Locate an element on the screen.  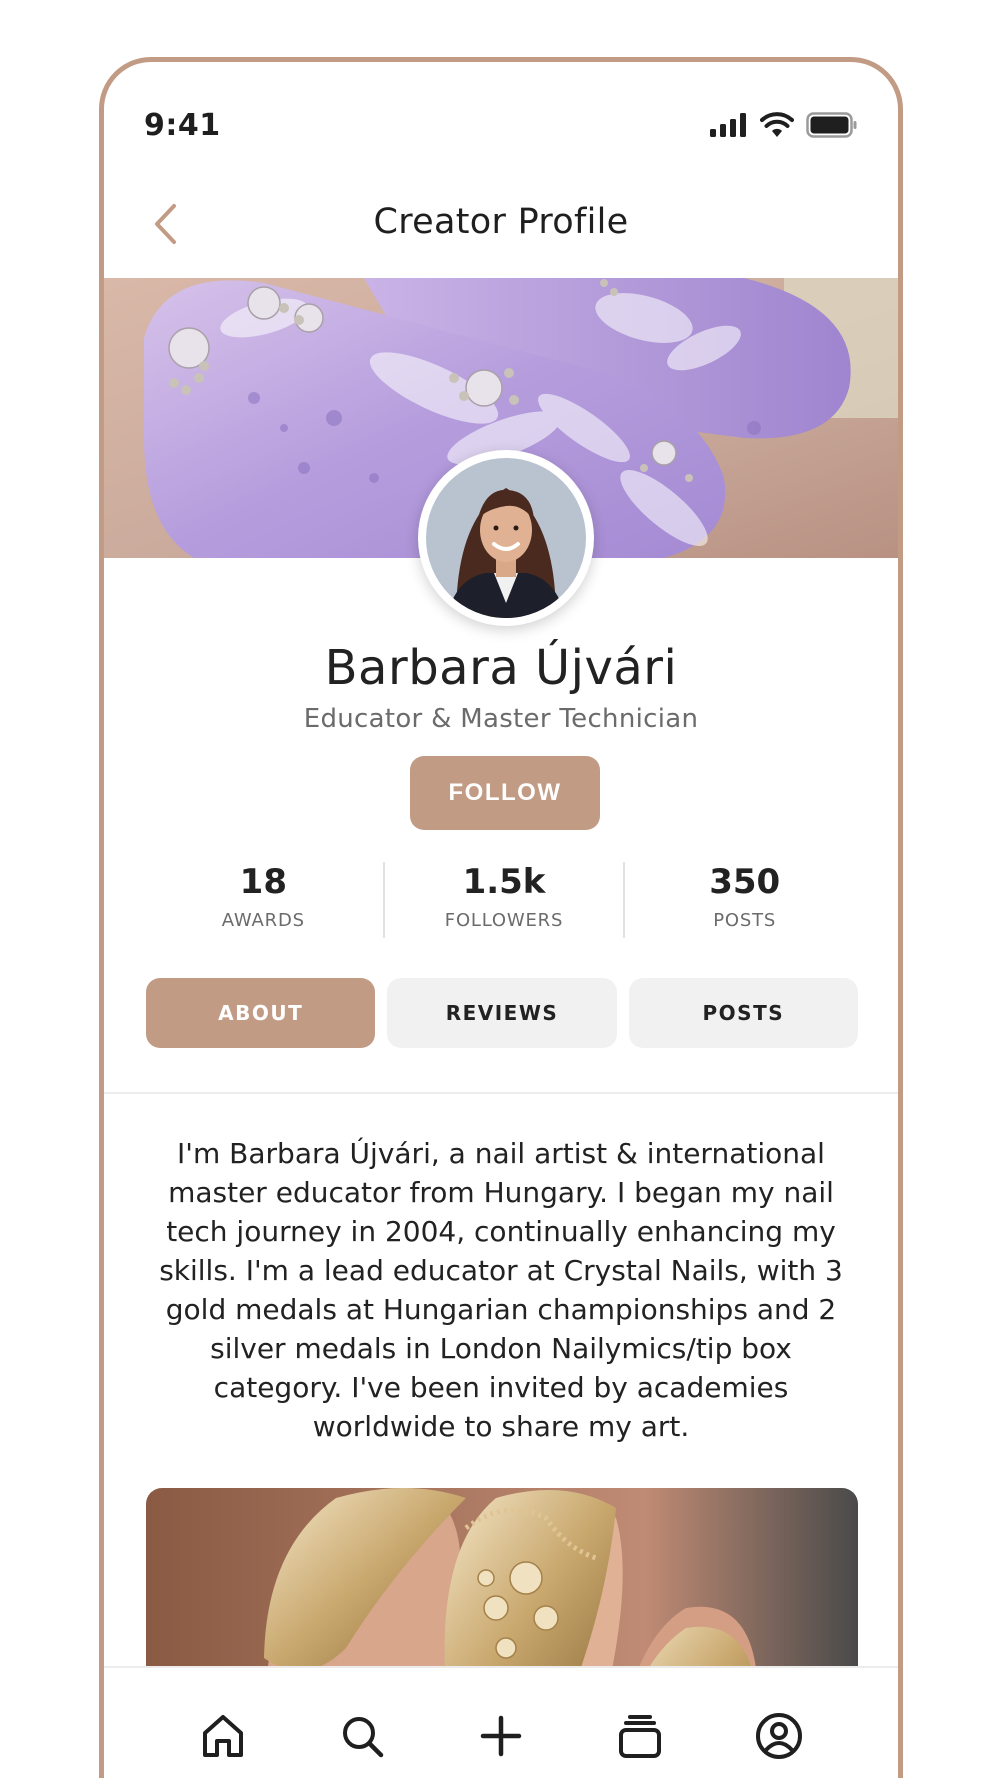
home-icon is located at coordinates (223, 1738).